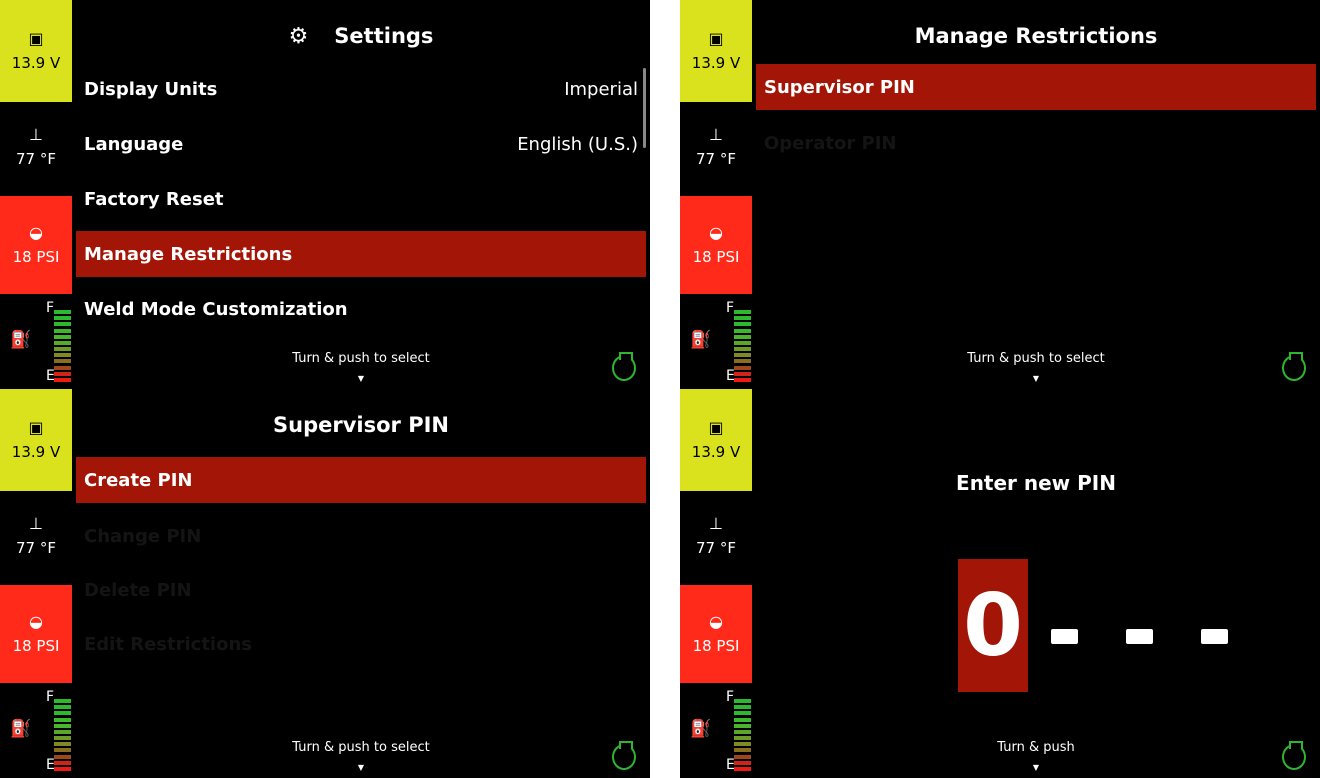 Image resolution: width=1320 pixels, height=778 pixels. Describe the element at coordinates (361, 590) in the screenshot. I see `menu-item-delete-pin: Delete PIN` at that location.